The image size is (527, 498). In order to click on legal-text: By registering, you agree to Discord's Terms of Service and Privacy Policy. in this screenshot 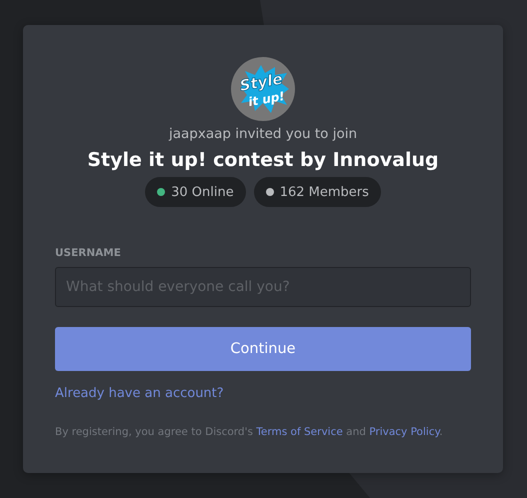, I will do `click(249, 432)`.